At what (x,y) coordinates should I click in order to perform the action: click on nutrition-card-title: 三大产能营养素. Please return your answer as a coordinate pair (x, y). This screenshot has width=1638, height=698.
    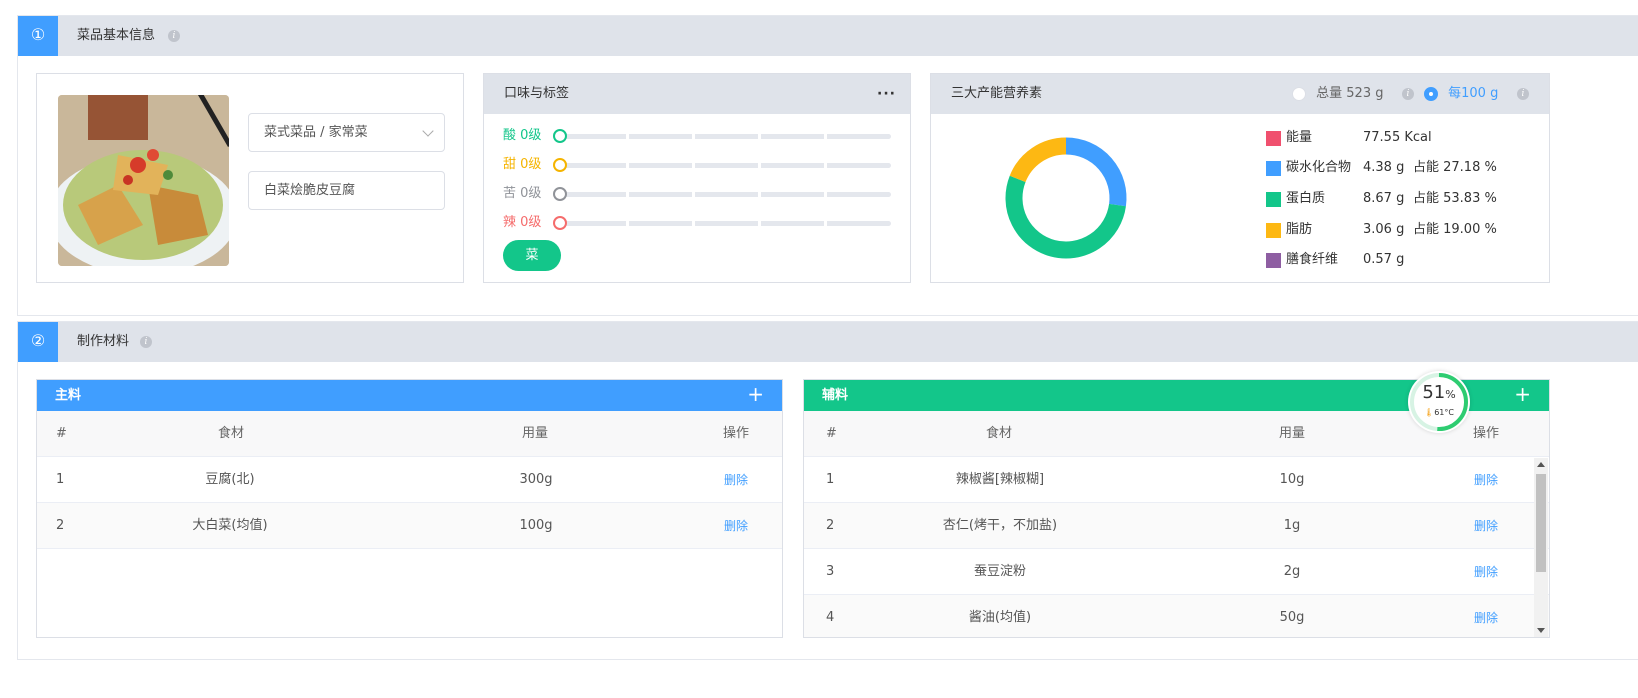
    Looking at the image, I should click on (997, 93).